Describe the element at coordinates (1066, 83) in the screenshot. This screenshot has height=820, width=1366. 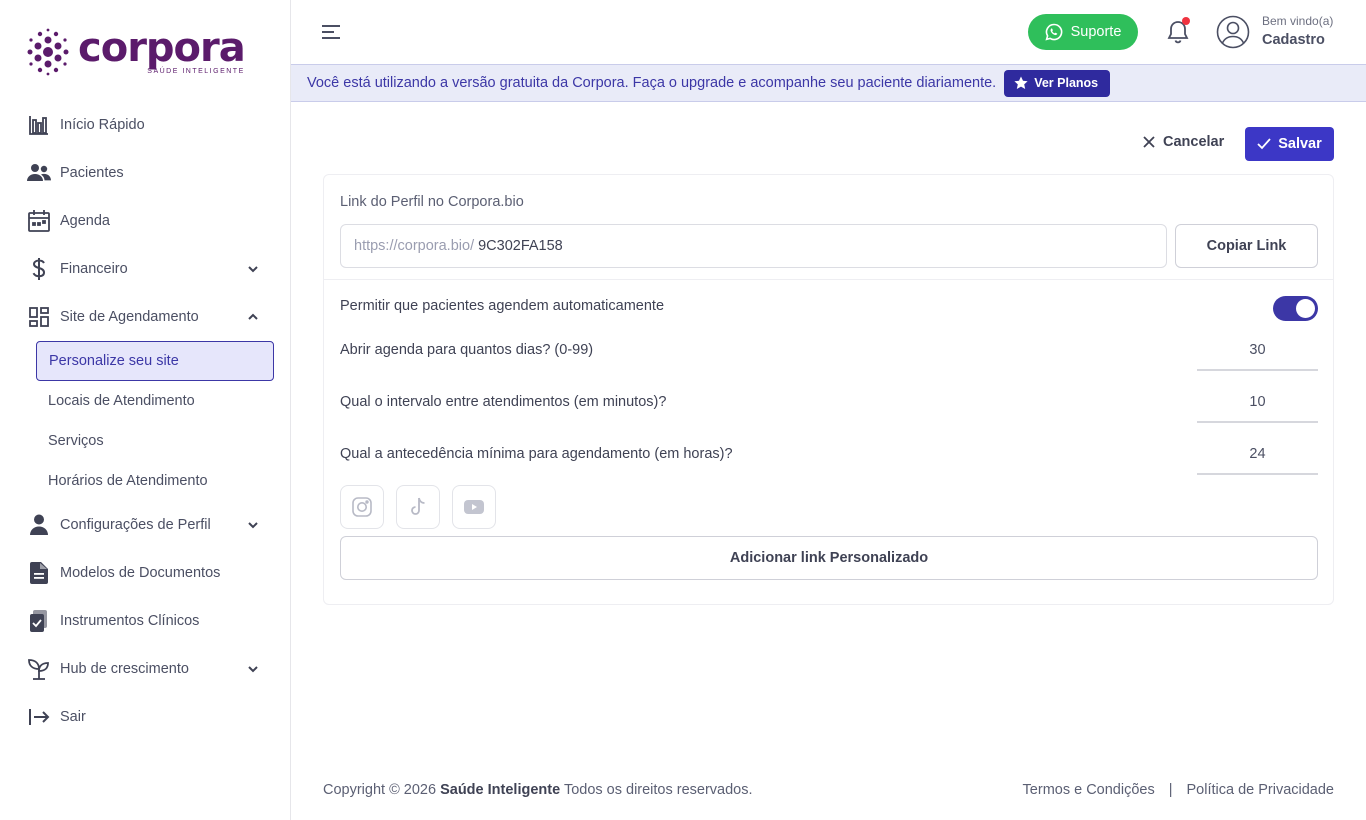
I see `view-plans-label: Ver Planos` at that location.